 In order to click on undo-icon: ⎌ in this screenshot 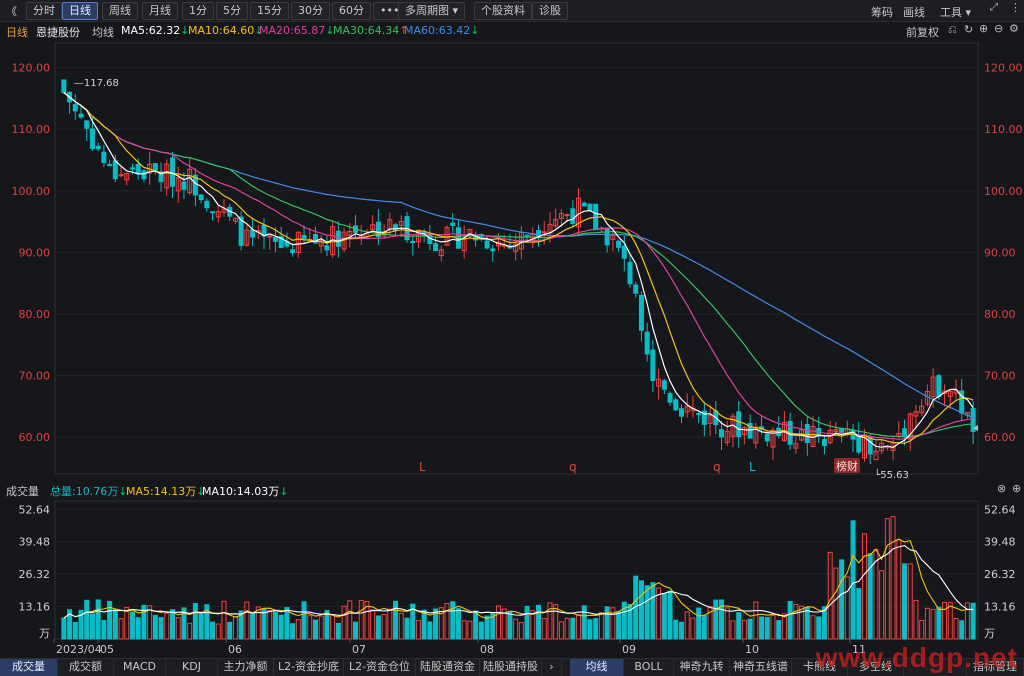, I will do `click(952, 30)`.